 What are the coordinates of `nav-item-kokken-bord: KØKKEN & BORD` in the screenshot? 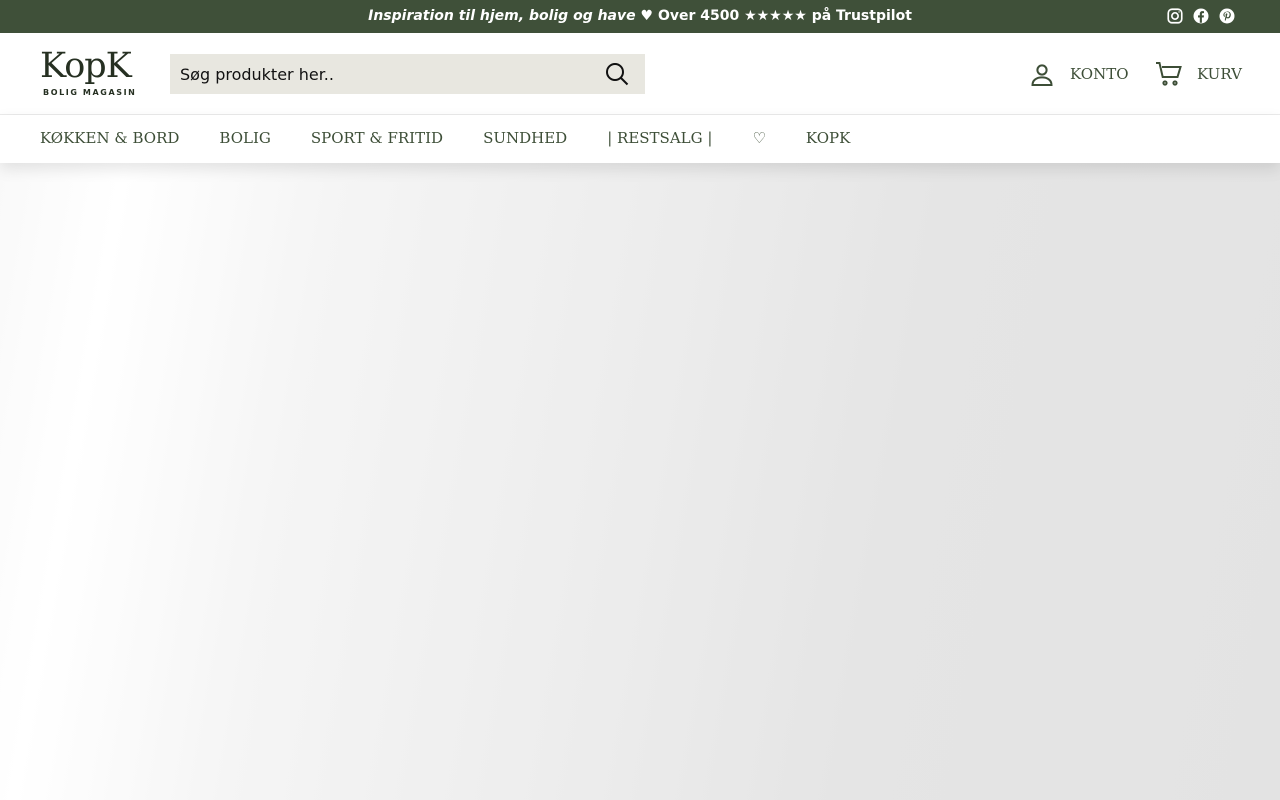 It's located at (109, 139).